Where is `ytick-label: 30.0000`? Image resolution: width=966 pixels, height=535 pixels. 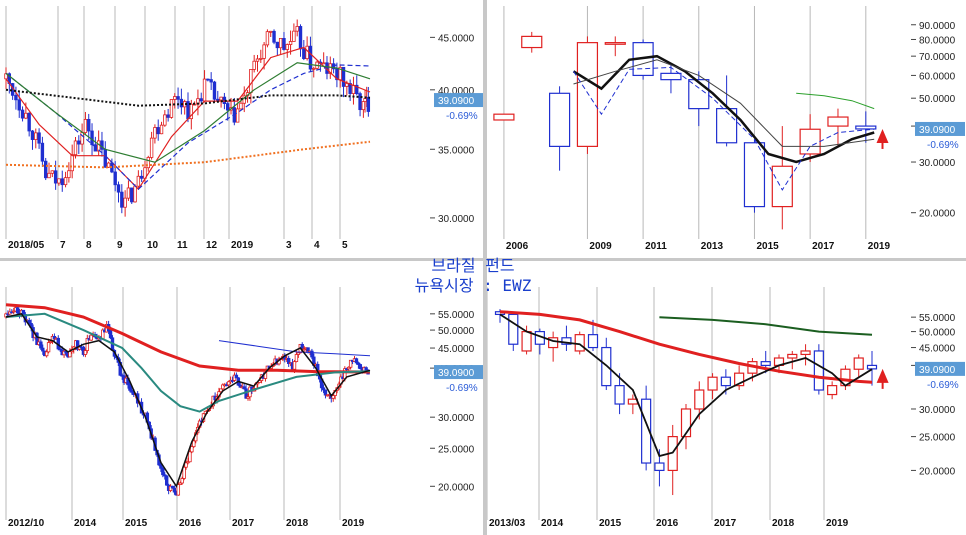
ytick-label: 30.0000 is located at coordinates (937, 163).